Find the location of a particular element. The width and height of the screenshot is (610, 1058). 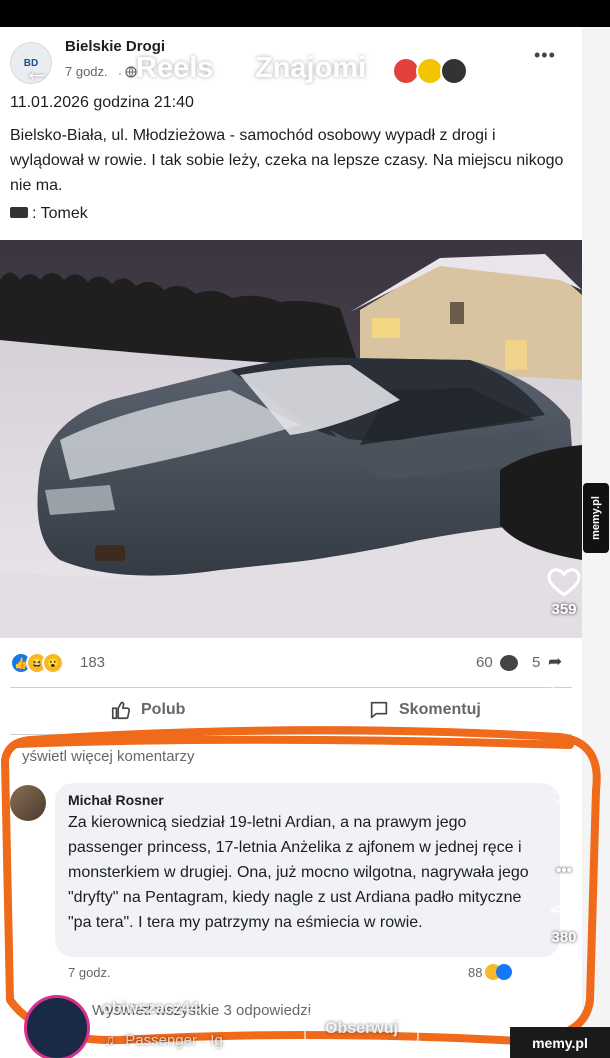

back-arrow-icon: ← is located at coordinates (37, 71).